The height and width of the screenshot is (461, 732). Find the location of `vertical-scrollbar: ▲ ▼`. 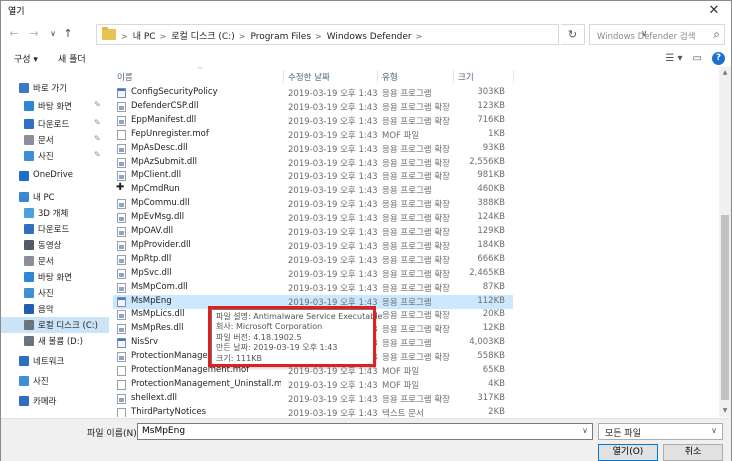

vertical-scrollbar: ▲ ▼ is located at coordinates (725, 242).